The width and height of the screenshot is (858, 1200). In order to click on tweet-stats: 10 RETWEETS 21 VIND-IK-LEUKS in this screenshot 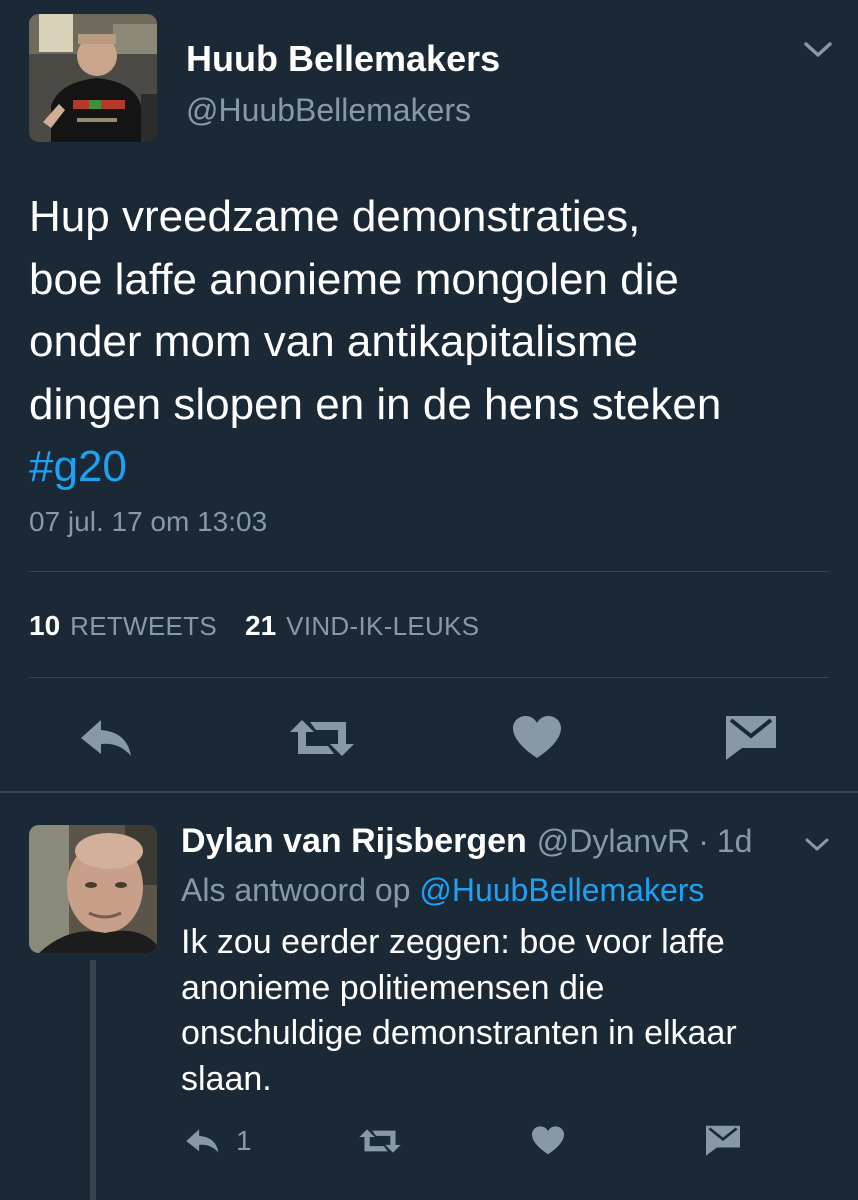, I will do `click(268, 626)`.